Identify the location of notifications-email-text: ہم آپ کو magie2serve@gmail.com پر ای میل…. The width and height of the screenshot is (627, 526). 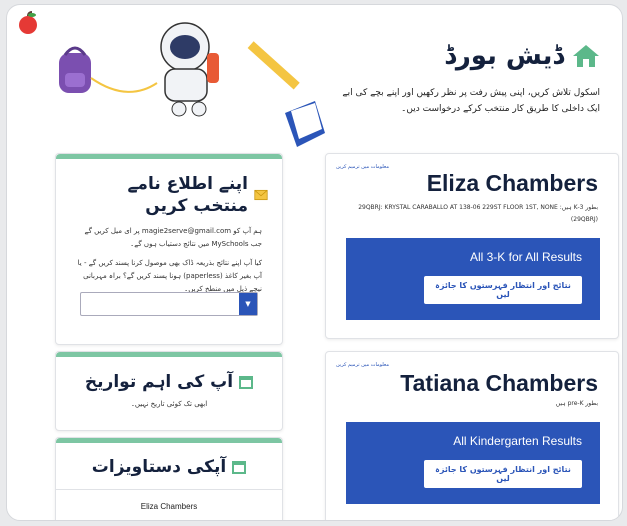
(173, 237).